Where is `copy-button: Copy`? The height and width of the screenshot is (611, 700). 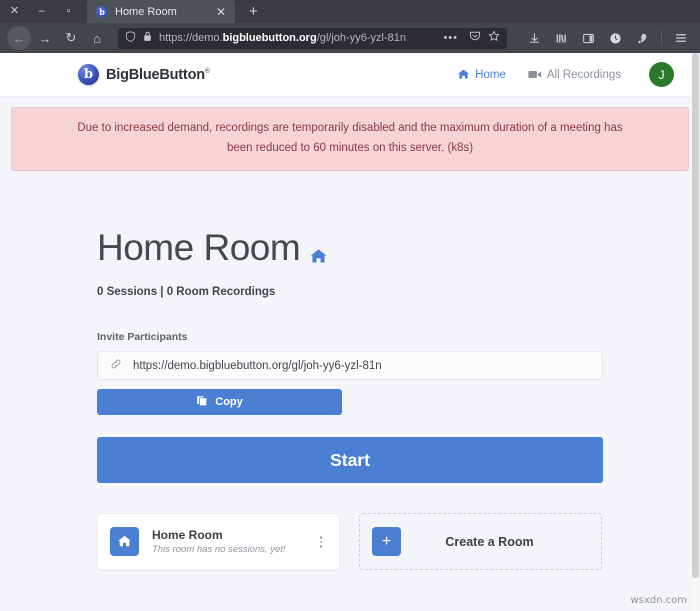
copy-button: Copy is located at coordinates (219, 402).